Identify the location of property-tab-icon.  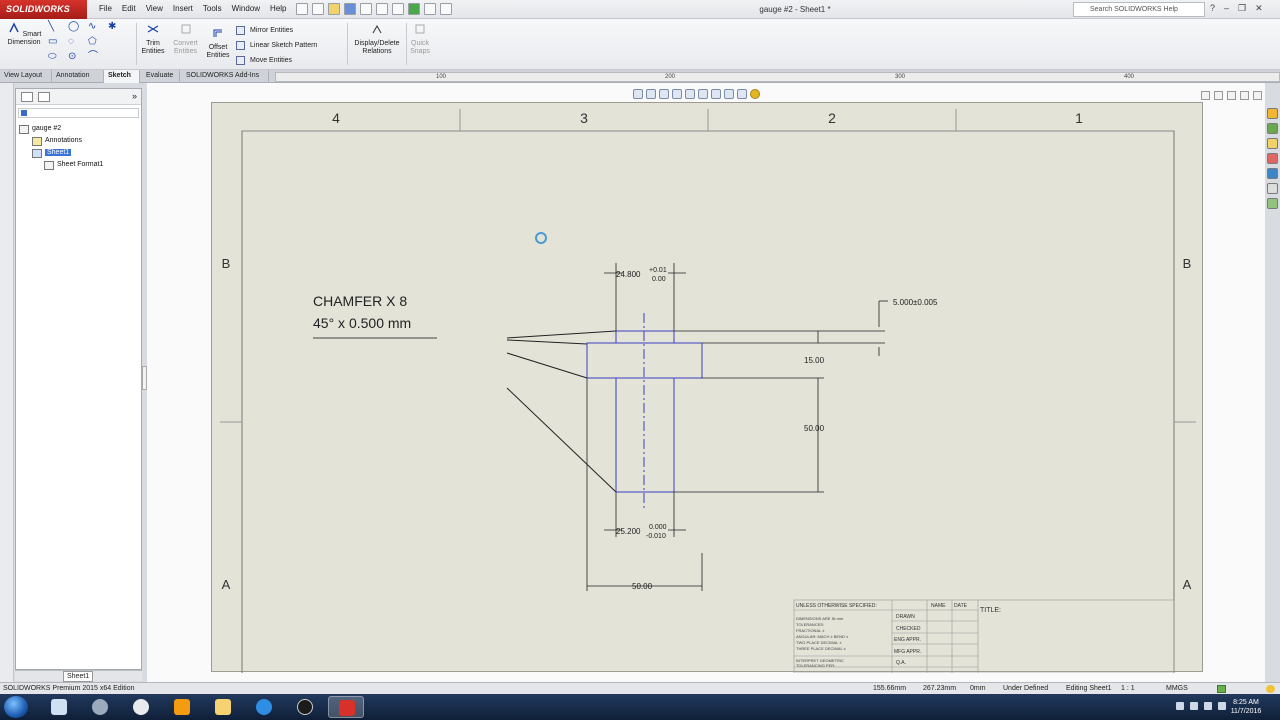
(44, 97).